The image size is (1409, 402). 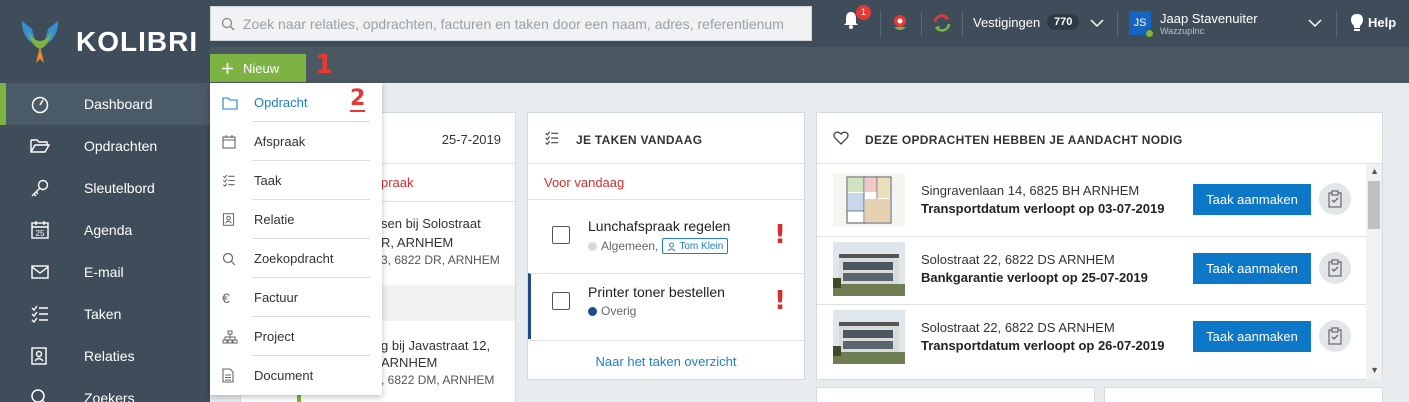 What do you see at coordinates (1357, 23) in the screenshot?
I see `lightbulb-icon` at bounding box center [1357, 23].